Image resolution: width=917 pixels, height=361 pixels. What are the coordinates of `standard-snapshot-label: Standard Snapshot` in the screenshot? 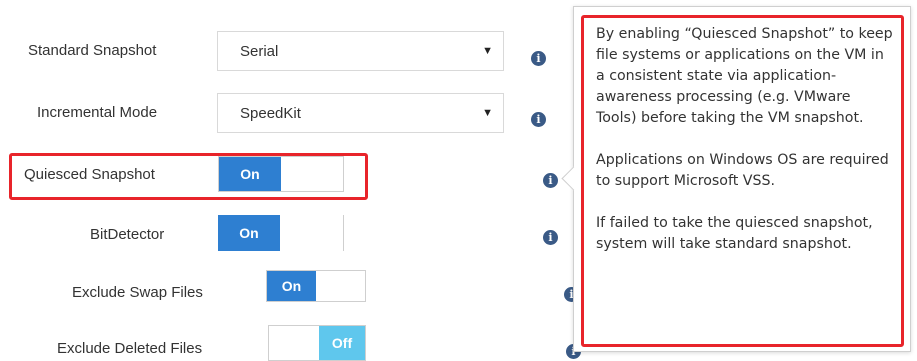 It's located at (92, 50).